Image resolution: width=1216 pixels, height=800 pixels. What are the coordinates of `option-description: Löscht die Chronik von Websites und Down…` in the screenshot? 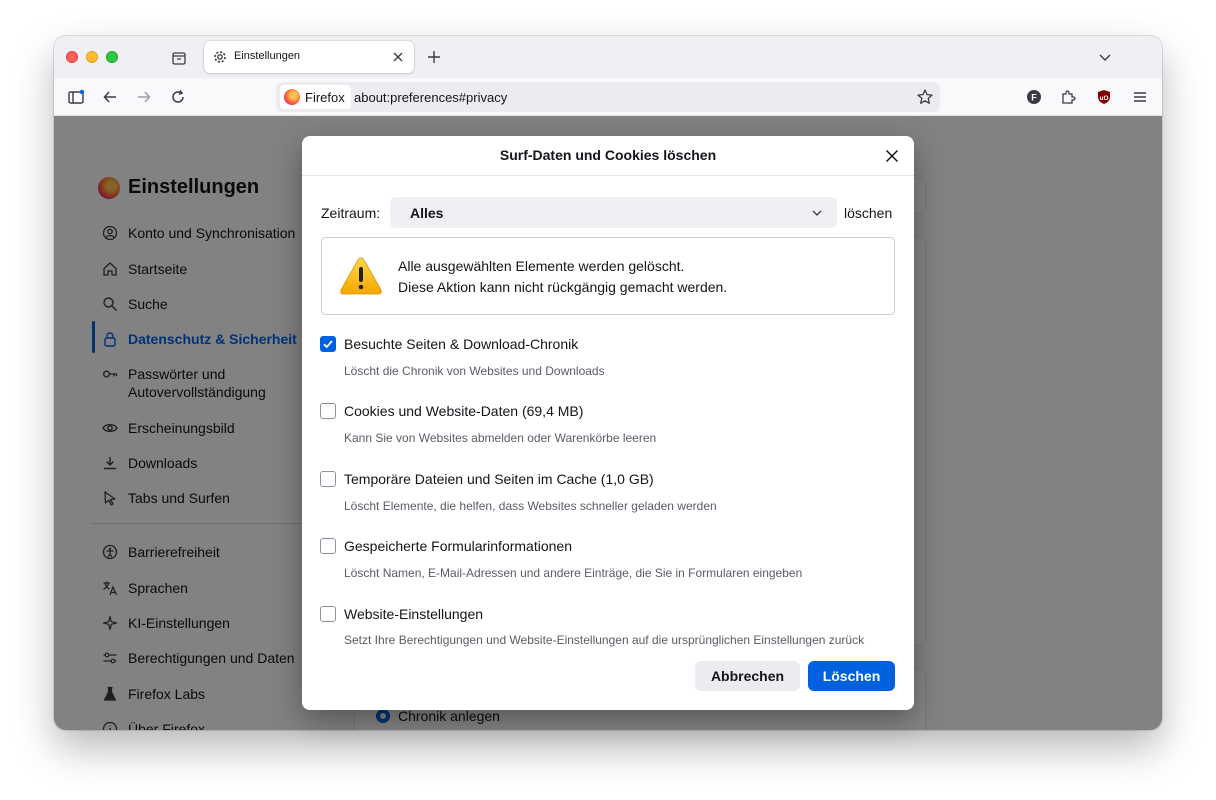 It's located at (474, 371).